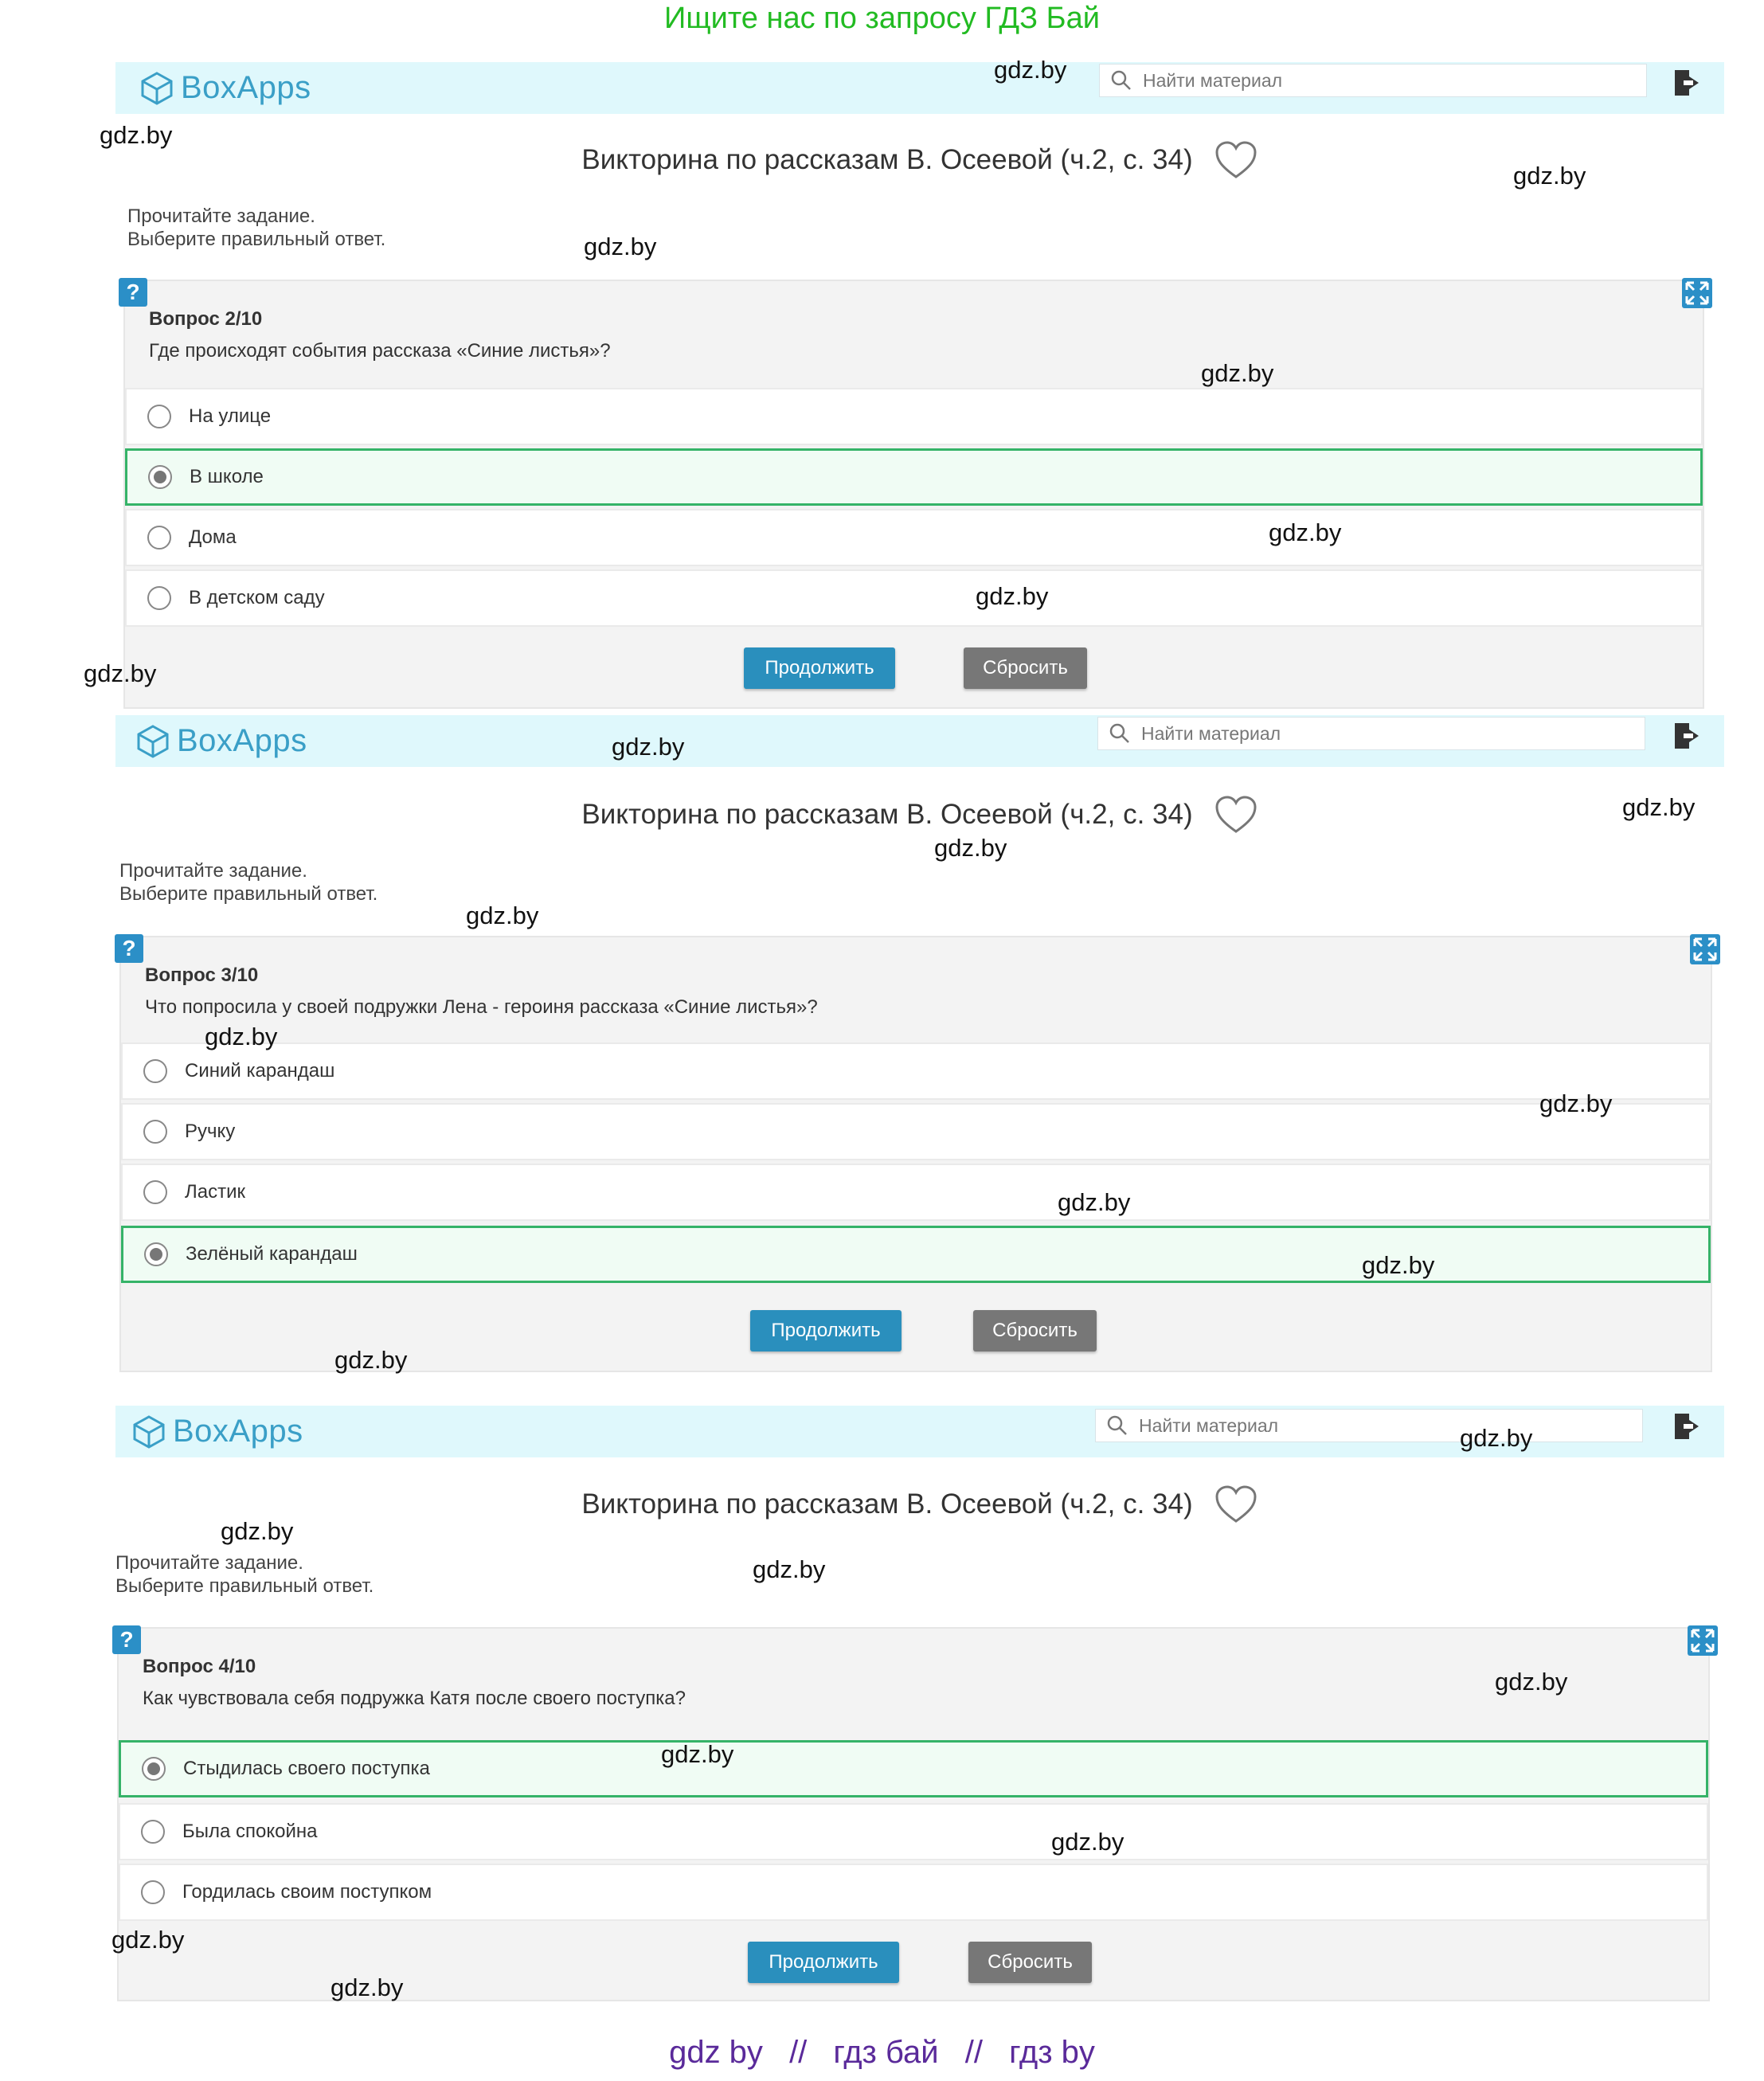 The width and height of the screenshot is (1764, 2081). I want to click on answer-option: В детском саду, so click(914, 598).